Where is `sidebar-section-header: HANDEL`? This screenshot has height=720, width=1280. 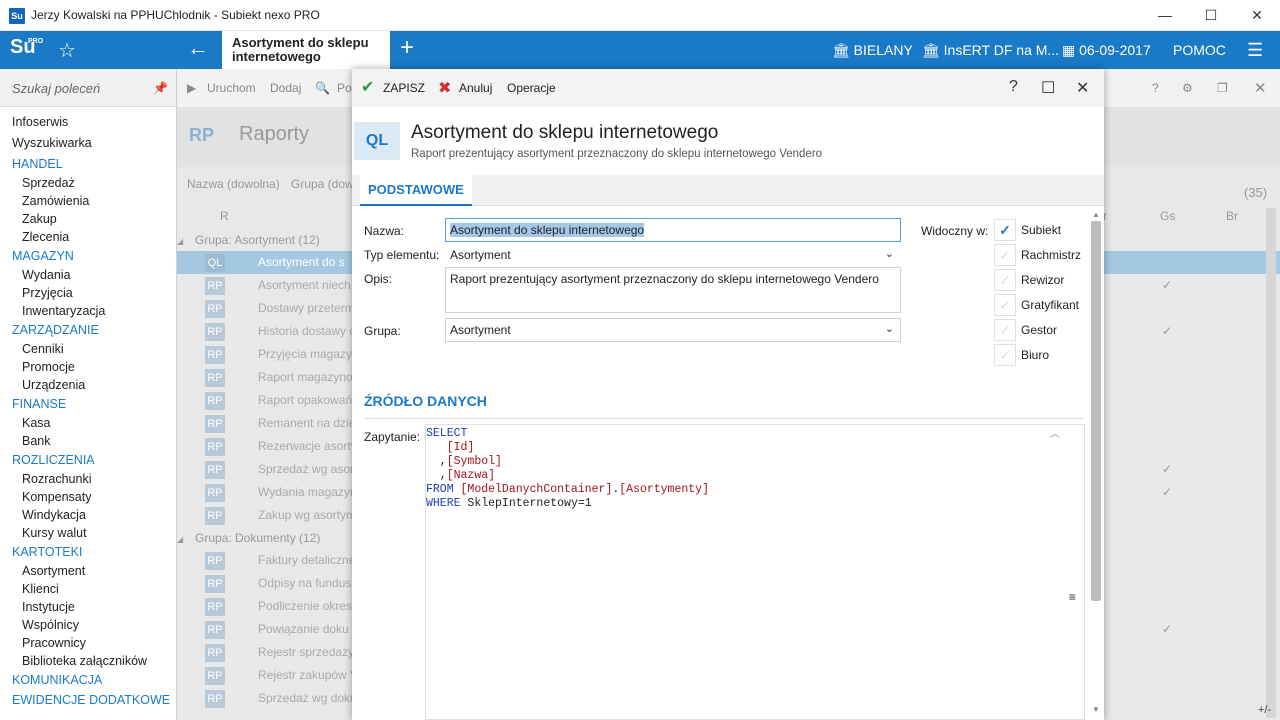
sidebar-section-header: HANDEL is located at coordinates (88, 164).